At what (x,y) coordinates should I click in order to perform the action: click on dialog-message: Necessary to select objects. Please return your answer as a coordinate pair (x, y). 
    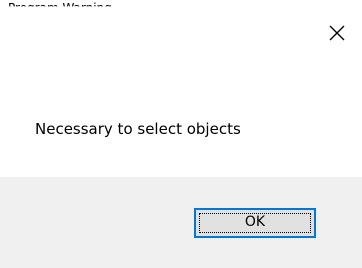
    Looking at the image, I should click on (138, 129).